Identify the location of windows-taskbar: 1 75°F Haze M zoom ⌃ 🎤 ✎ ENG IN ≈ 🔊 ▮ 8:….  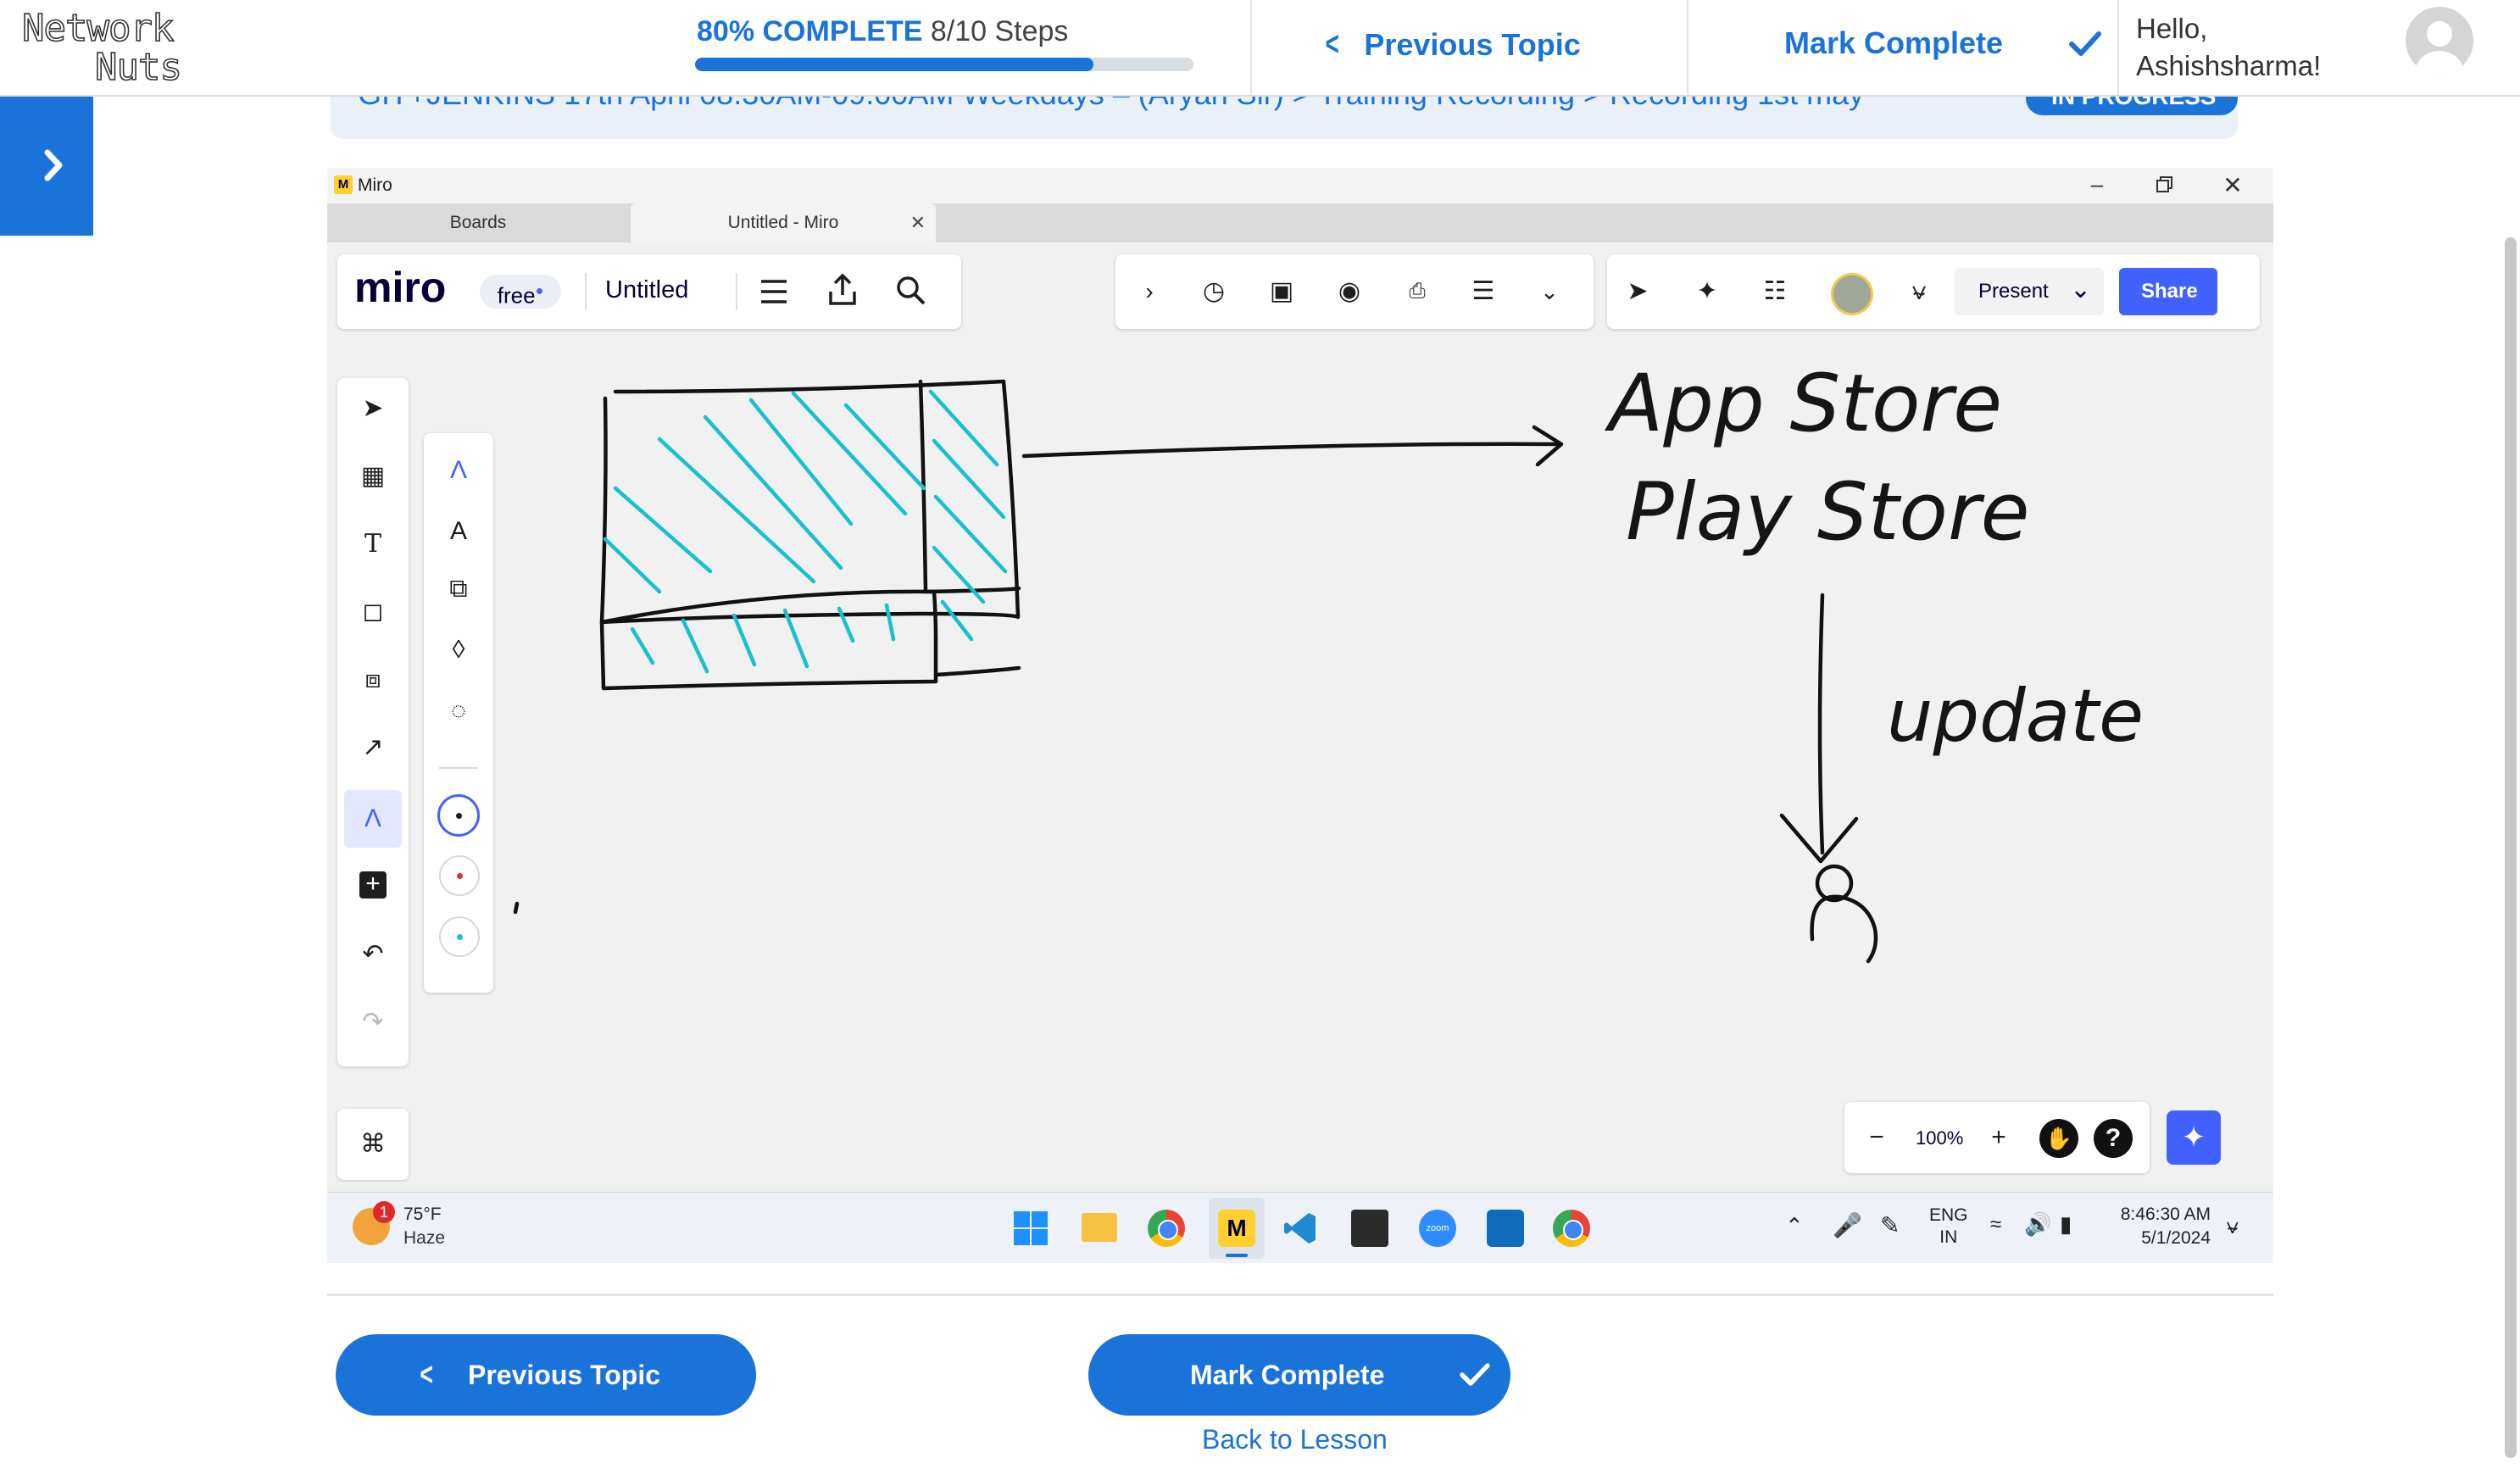
(1300, 1227).